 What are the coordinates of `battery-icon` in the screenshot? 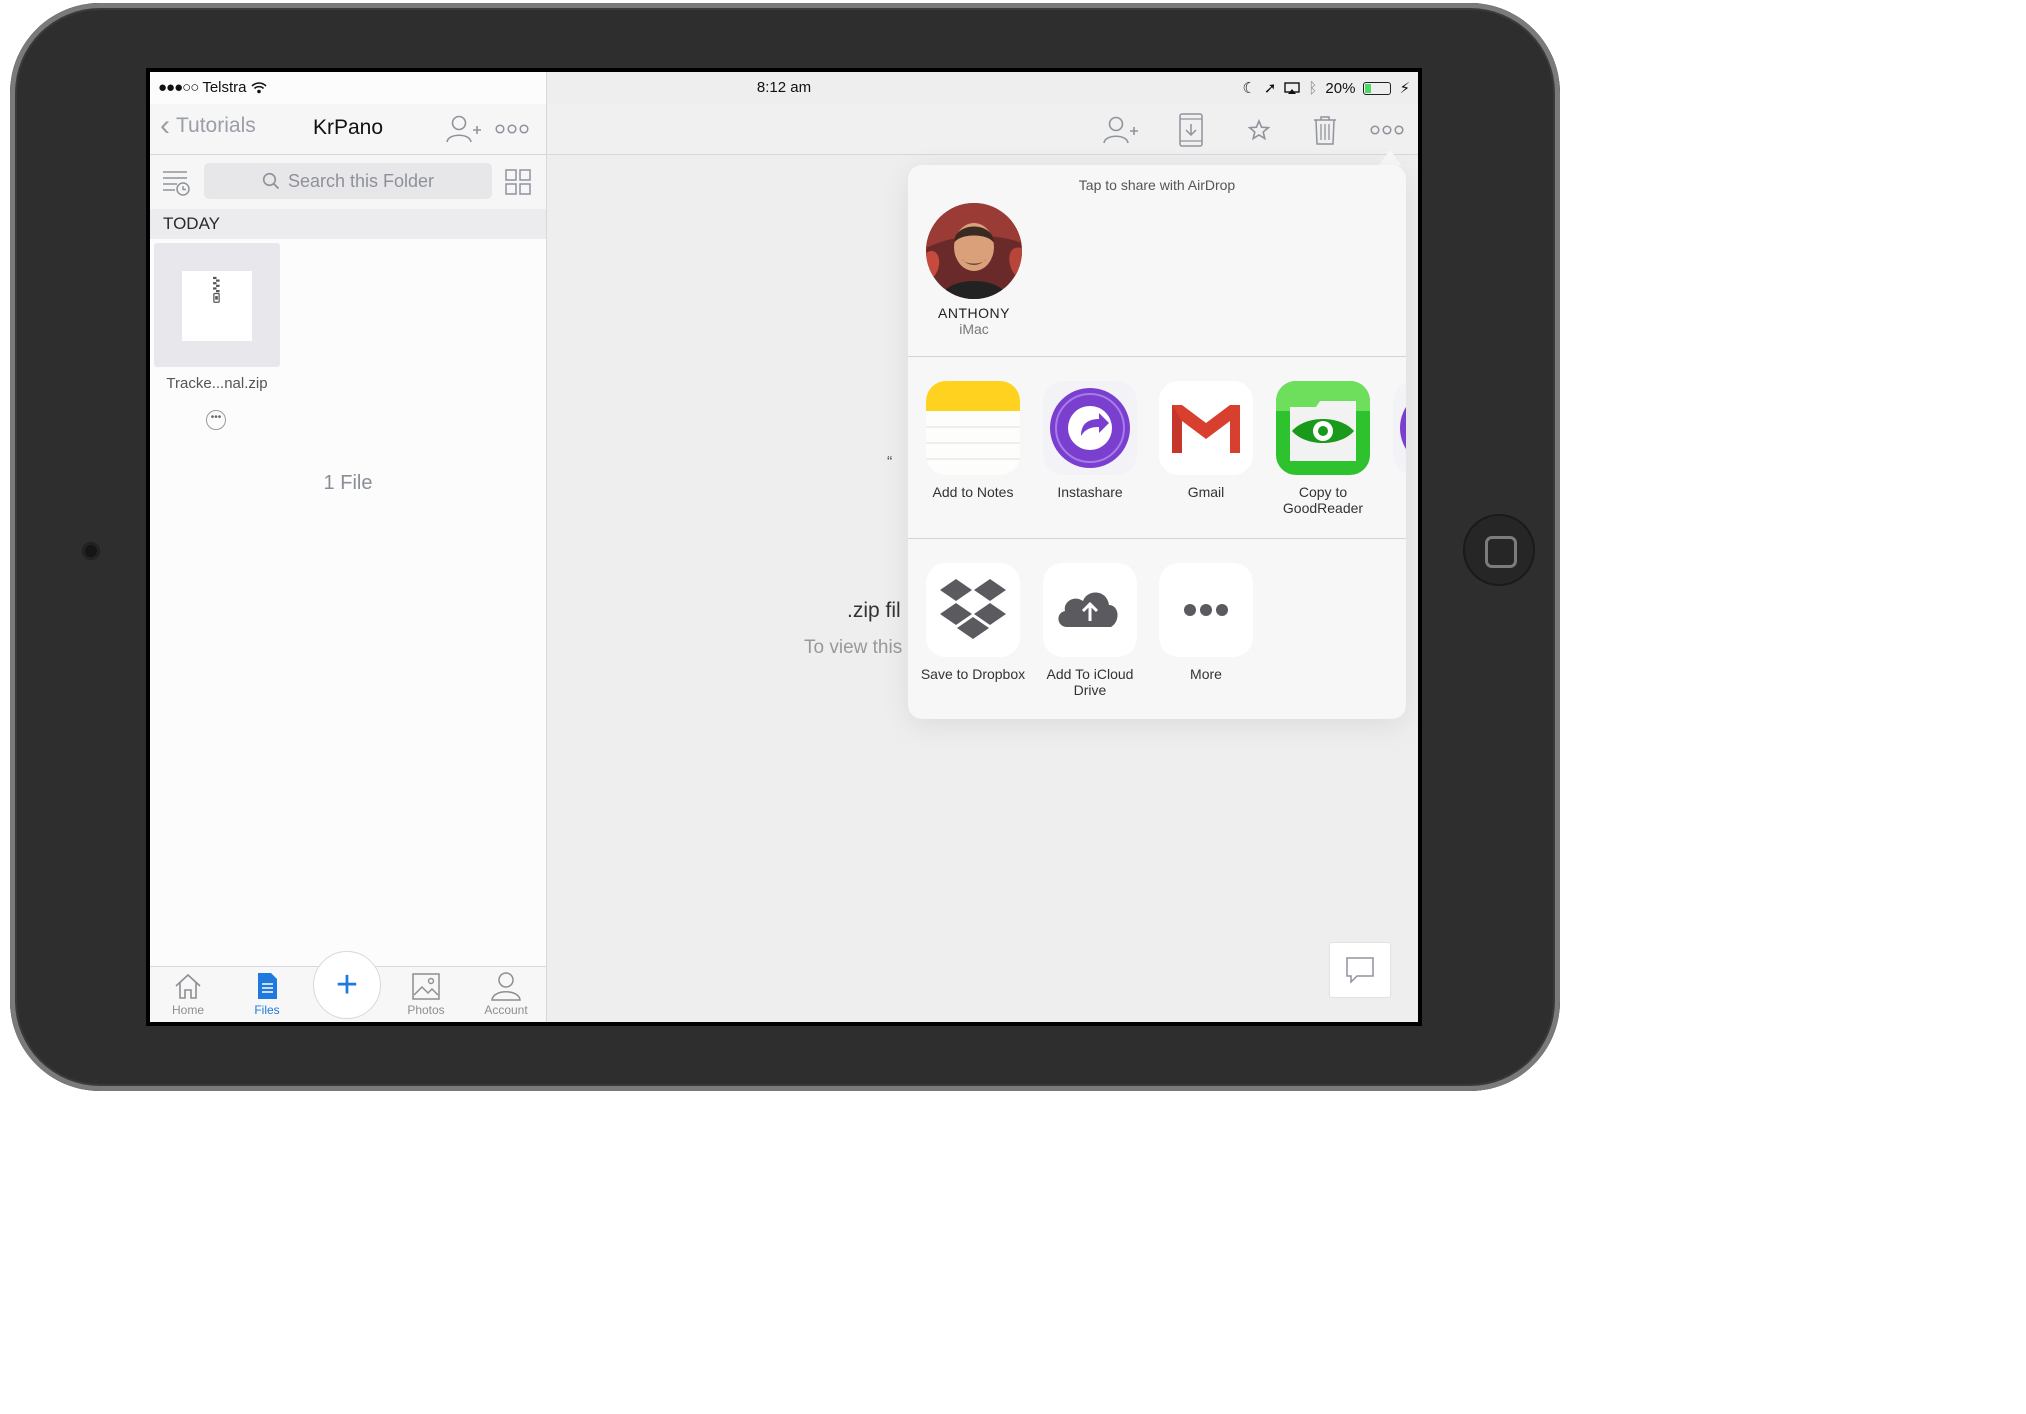 It's located at (1377, 88).